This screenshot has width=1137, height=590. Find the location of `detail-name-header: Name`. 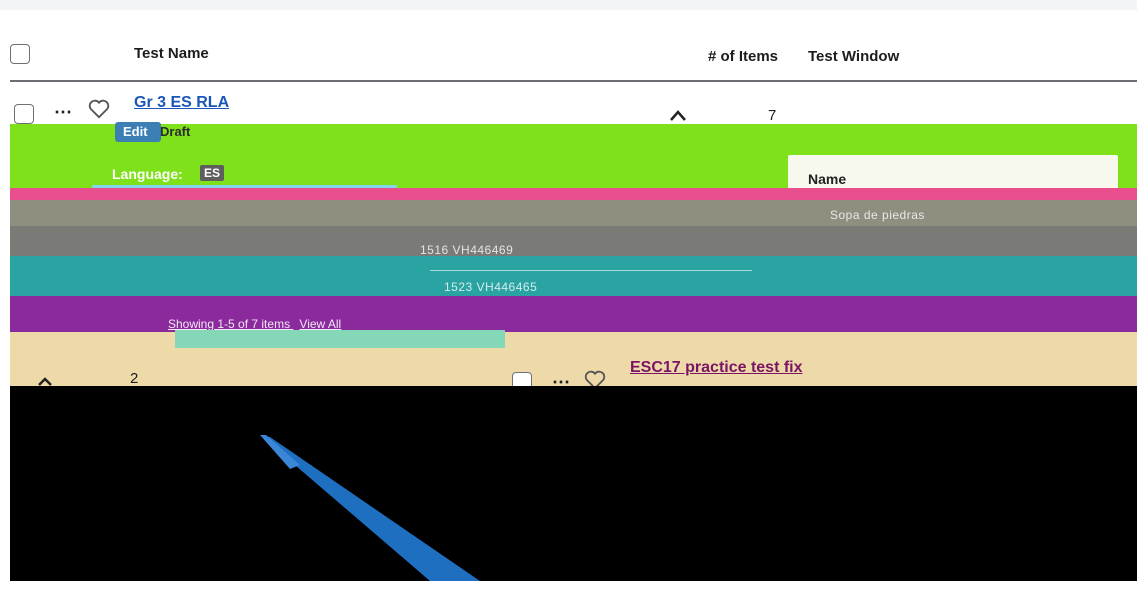

detail-name-header: Name is located at coordinates (827, 179).